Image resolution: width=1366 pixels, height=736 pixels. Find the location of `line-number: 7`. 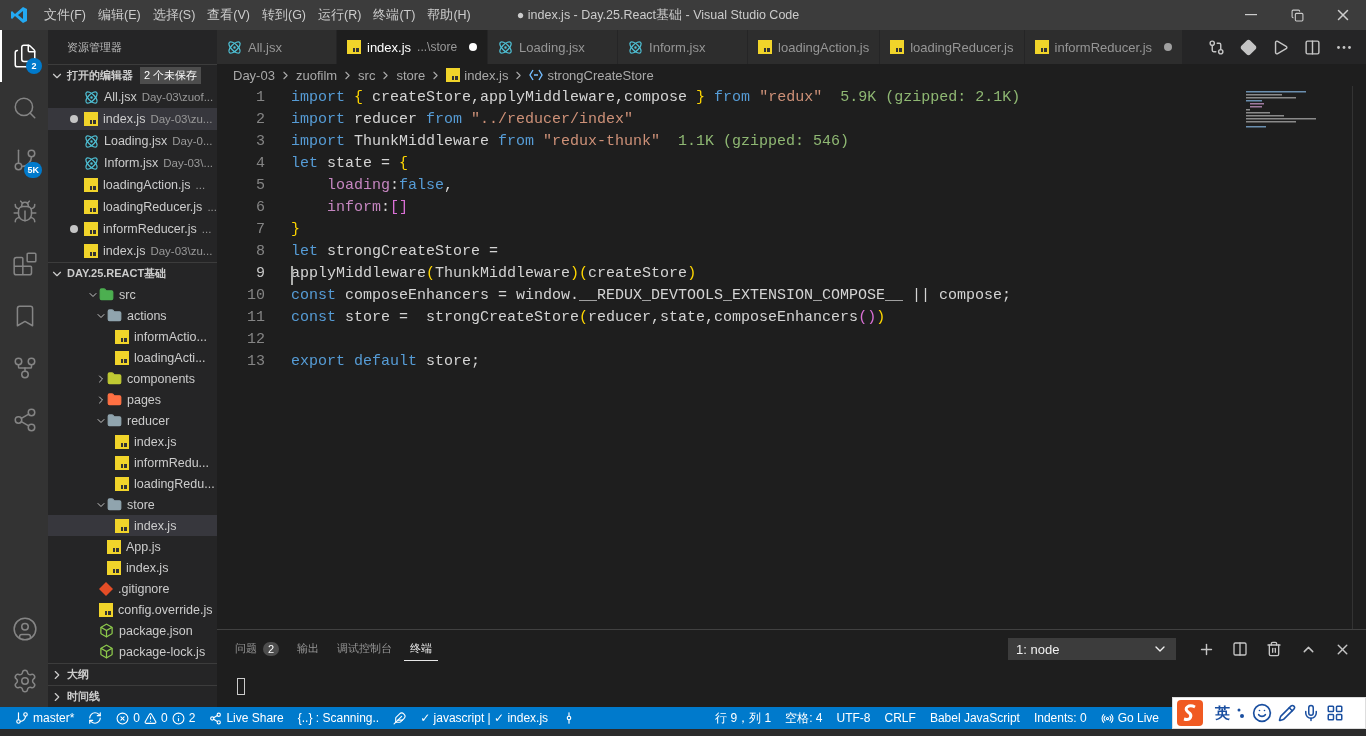

line-number: 7 is located at coordinates (260, 229).